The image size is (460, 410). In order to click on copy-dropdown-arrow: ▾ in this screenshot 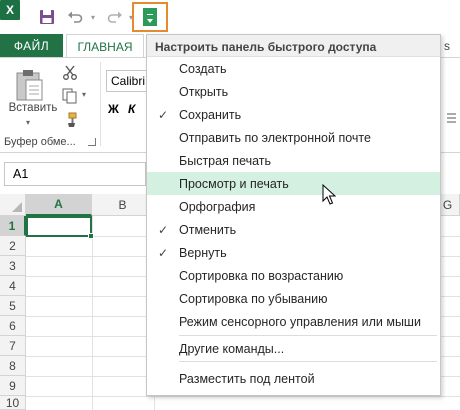, I will do `click(84, 94)`.